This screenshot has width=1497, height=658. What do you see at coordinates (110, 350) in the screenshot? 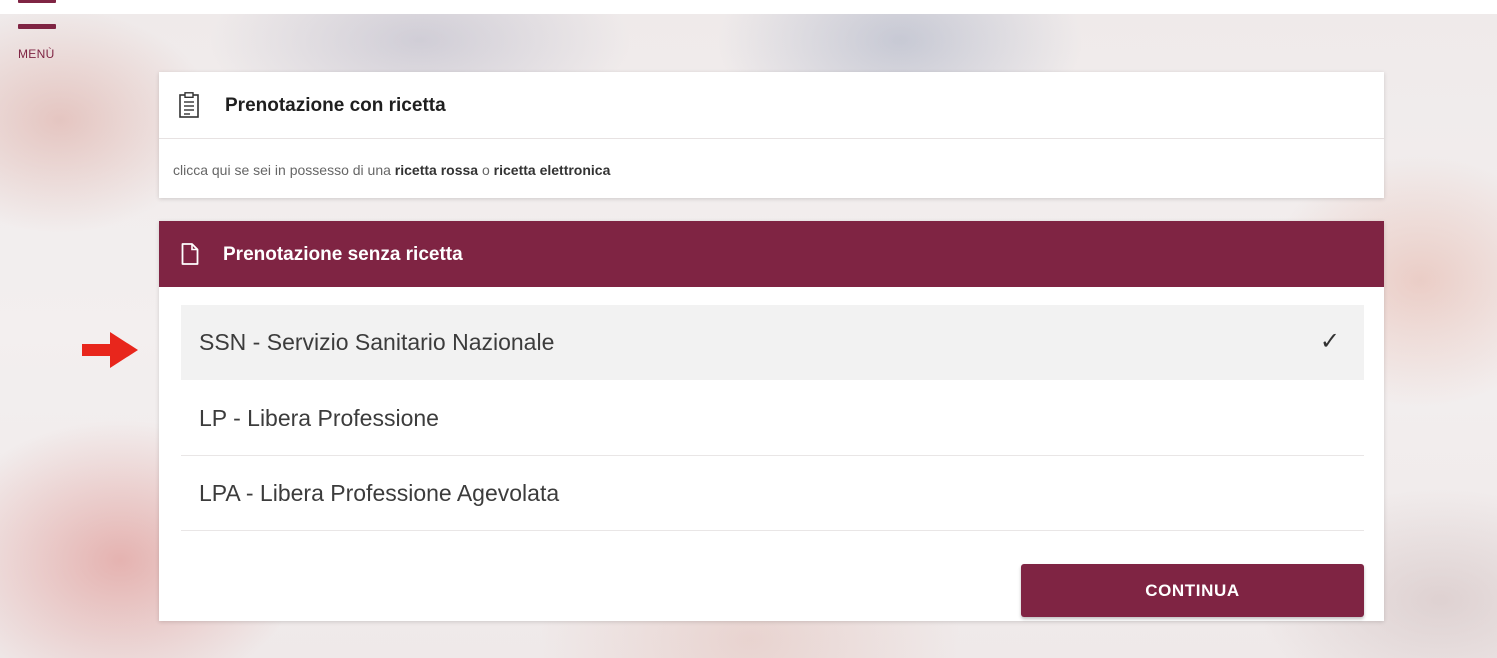
I see `red-arrow-icon` at bounding box center [110, 350].